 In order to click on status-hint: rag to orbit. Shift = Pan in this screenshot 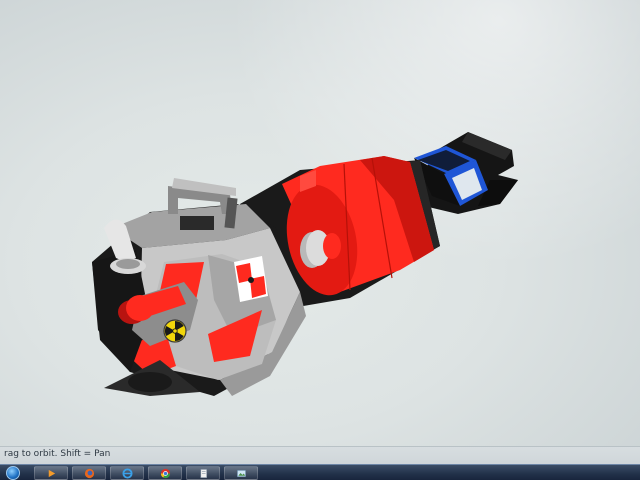, I will do `click(57, 454)`.